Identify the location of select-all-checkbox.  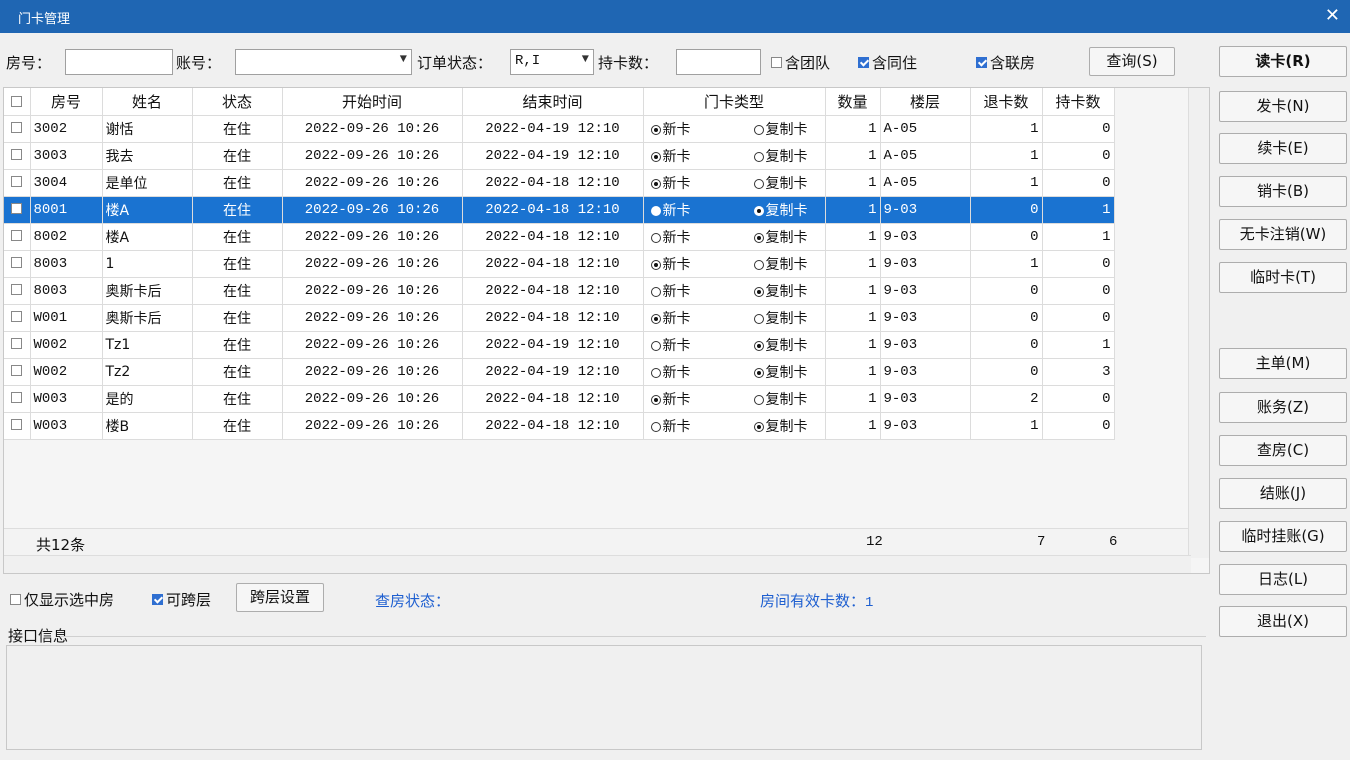
(17, 102).